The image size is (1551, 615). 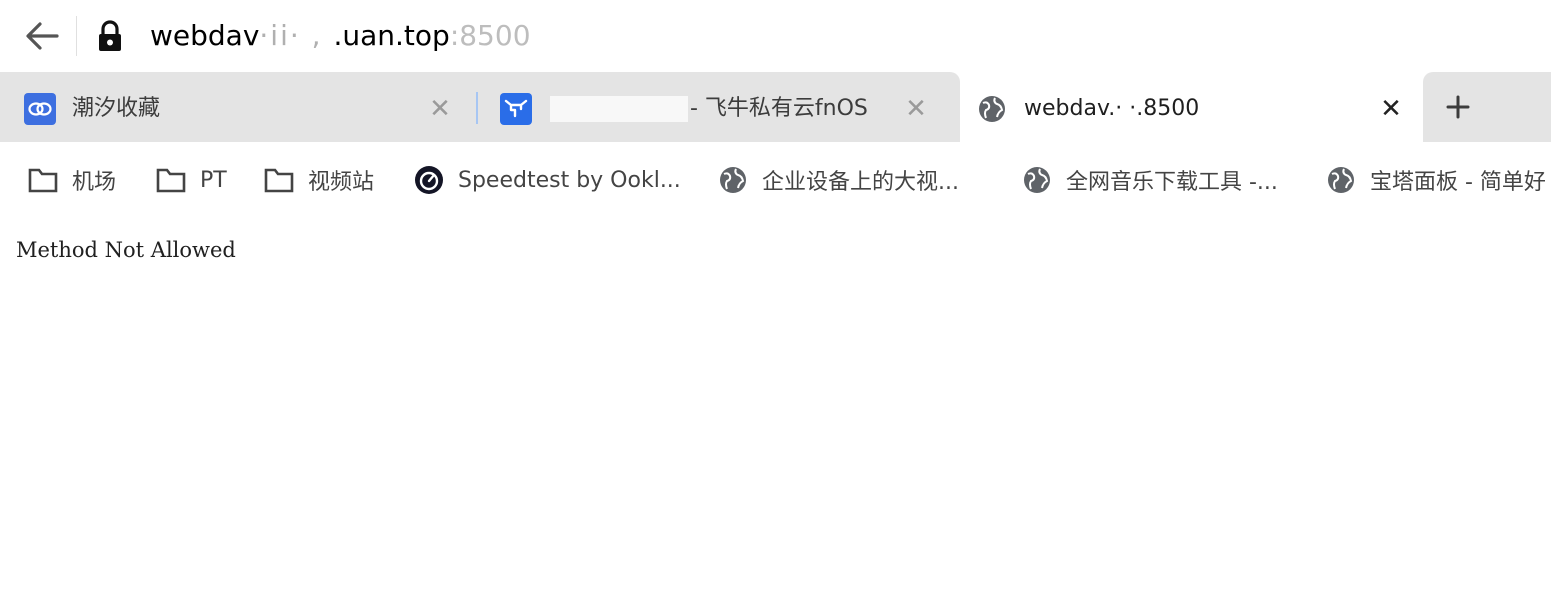 I want to click on url-port: :8500, so click(x=490, y=35).